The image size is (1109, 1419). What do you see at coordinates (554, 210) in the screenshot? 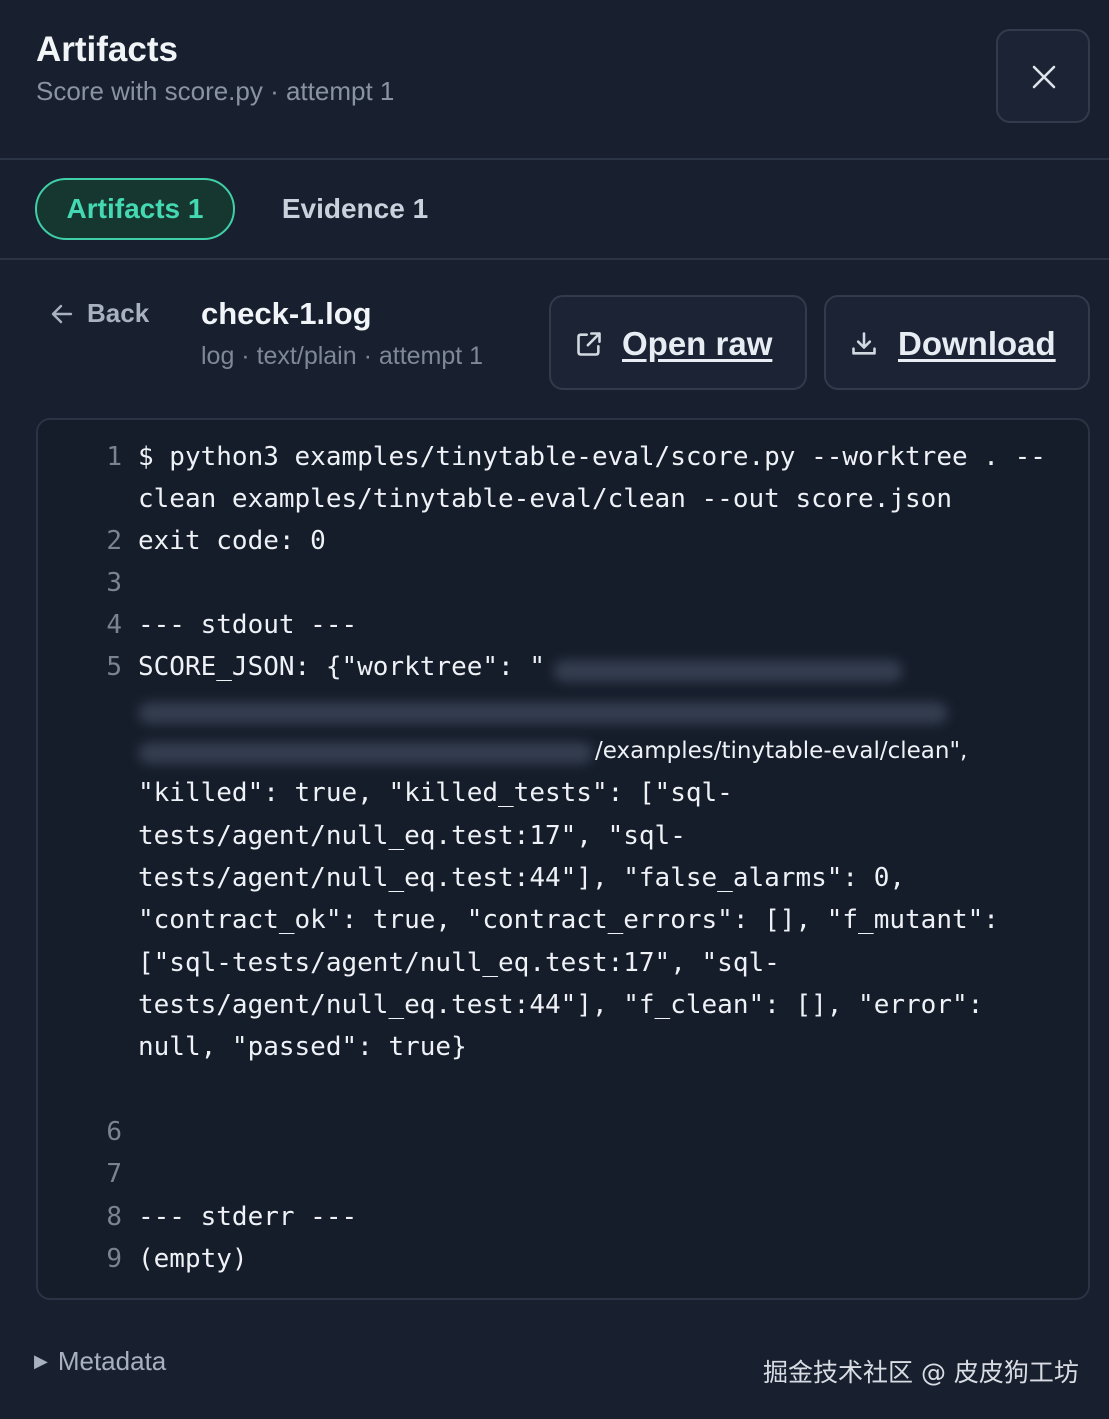
I see `tab-bar: Artifacts 1 Evidence 1` at bounding box center [554, 210].